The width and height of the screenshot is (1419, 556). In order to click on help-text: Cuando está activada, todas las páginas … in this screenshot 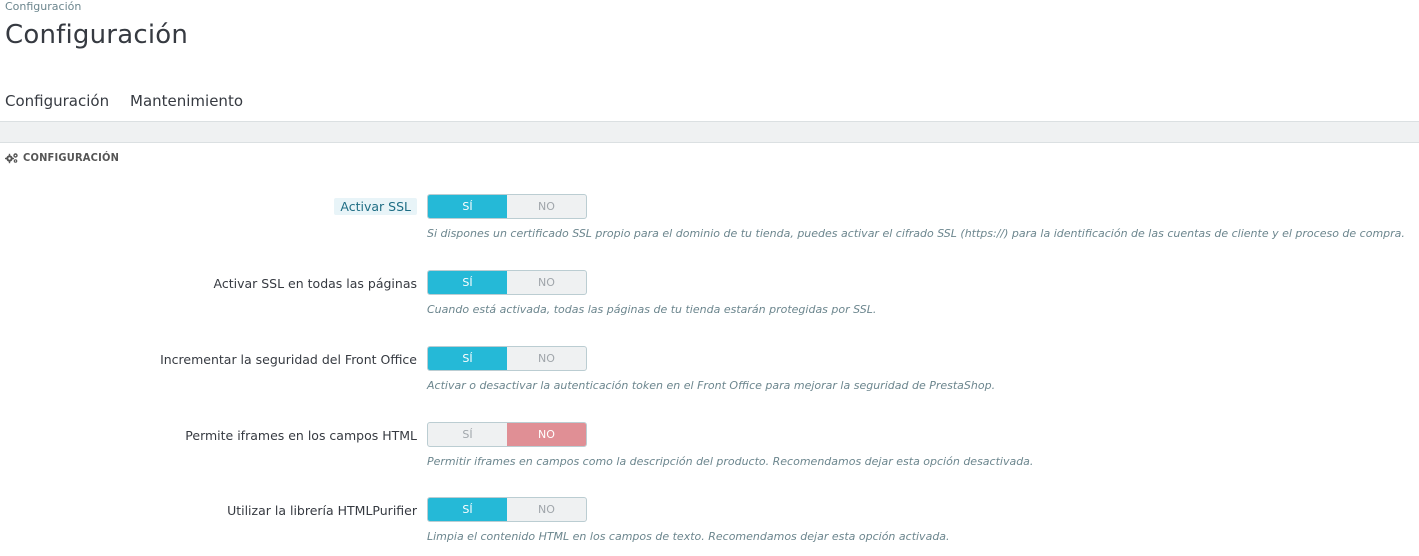, I will do `click(652, 309)`.